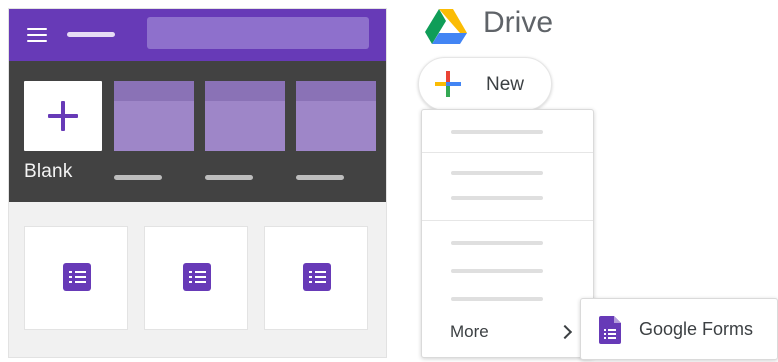 This screenshot has height=362, width=778. Describe the element at coordinates (258, 33) in the screenshot. I see `search-bar` at that location.